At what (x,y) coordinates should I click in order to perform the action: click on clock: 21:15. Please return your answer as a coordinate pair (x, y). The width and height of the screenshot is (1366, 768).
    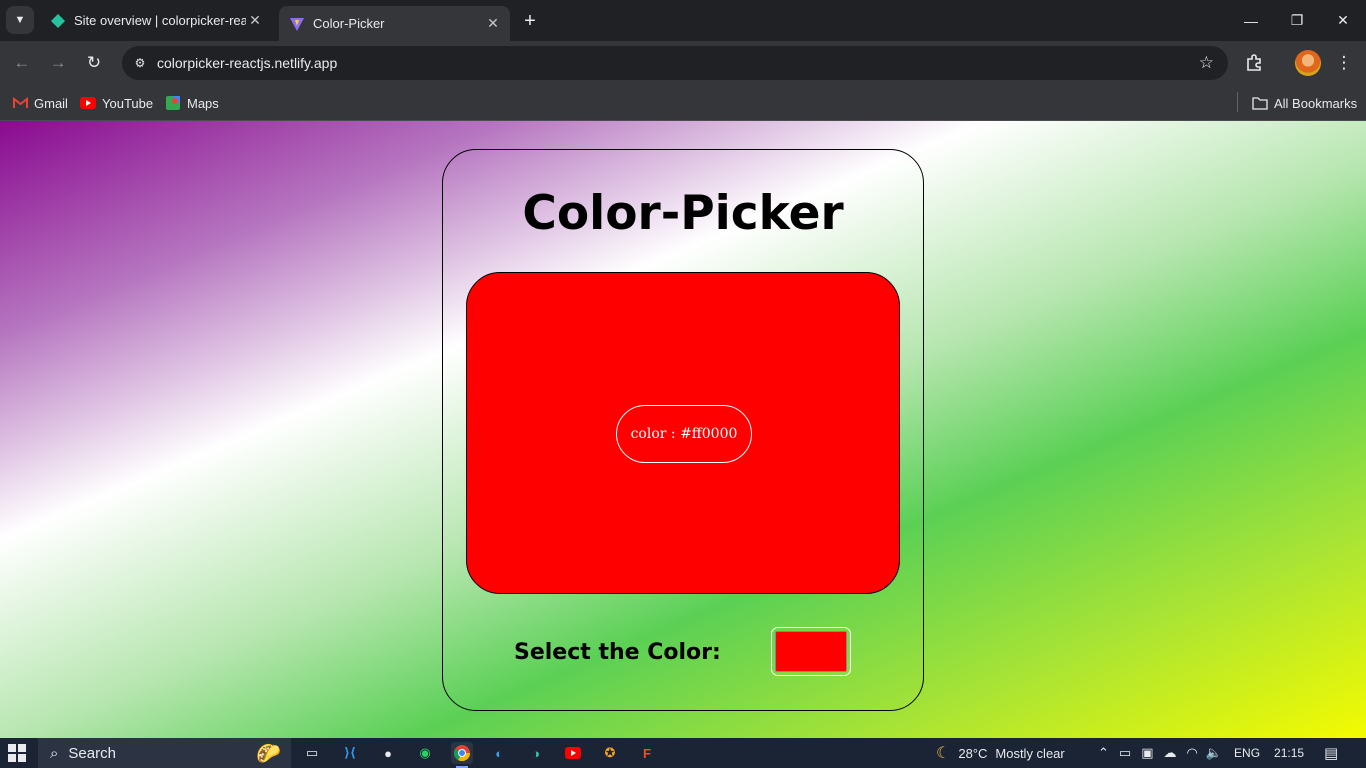
    Looking at the image, I should click on (1289, 753).